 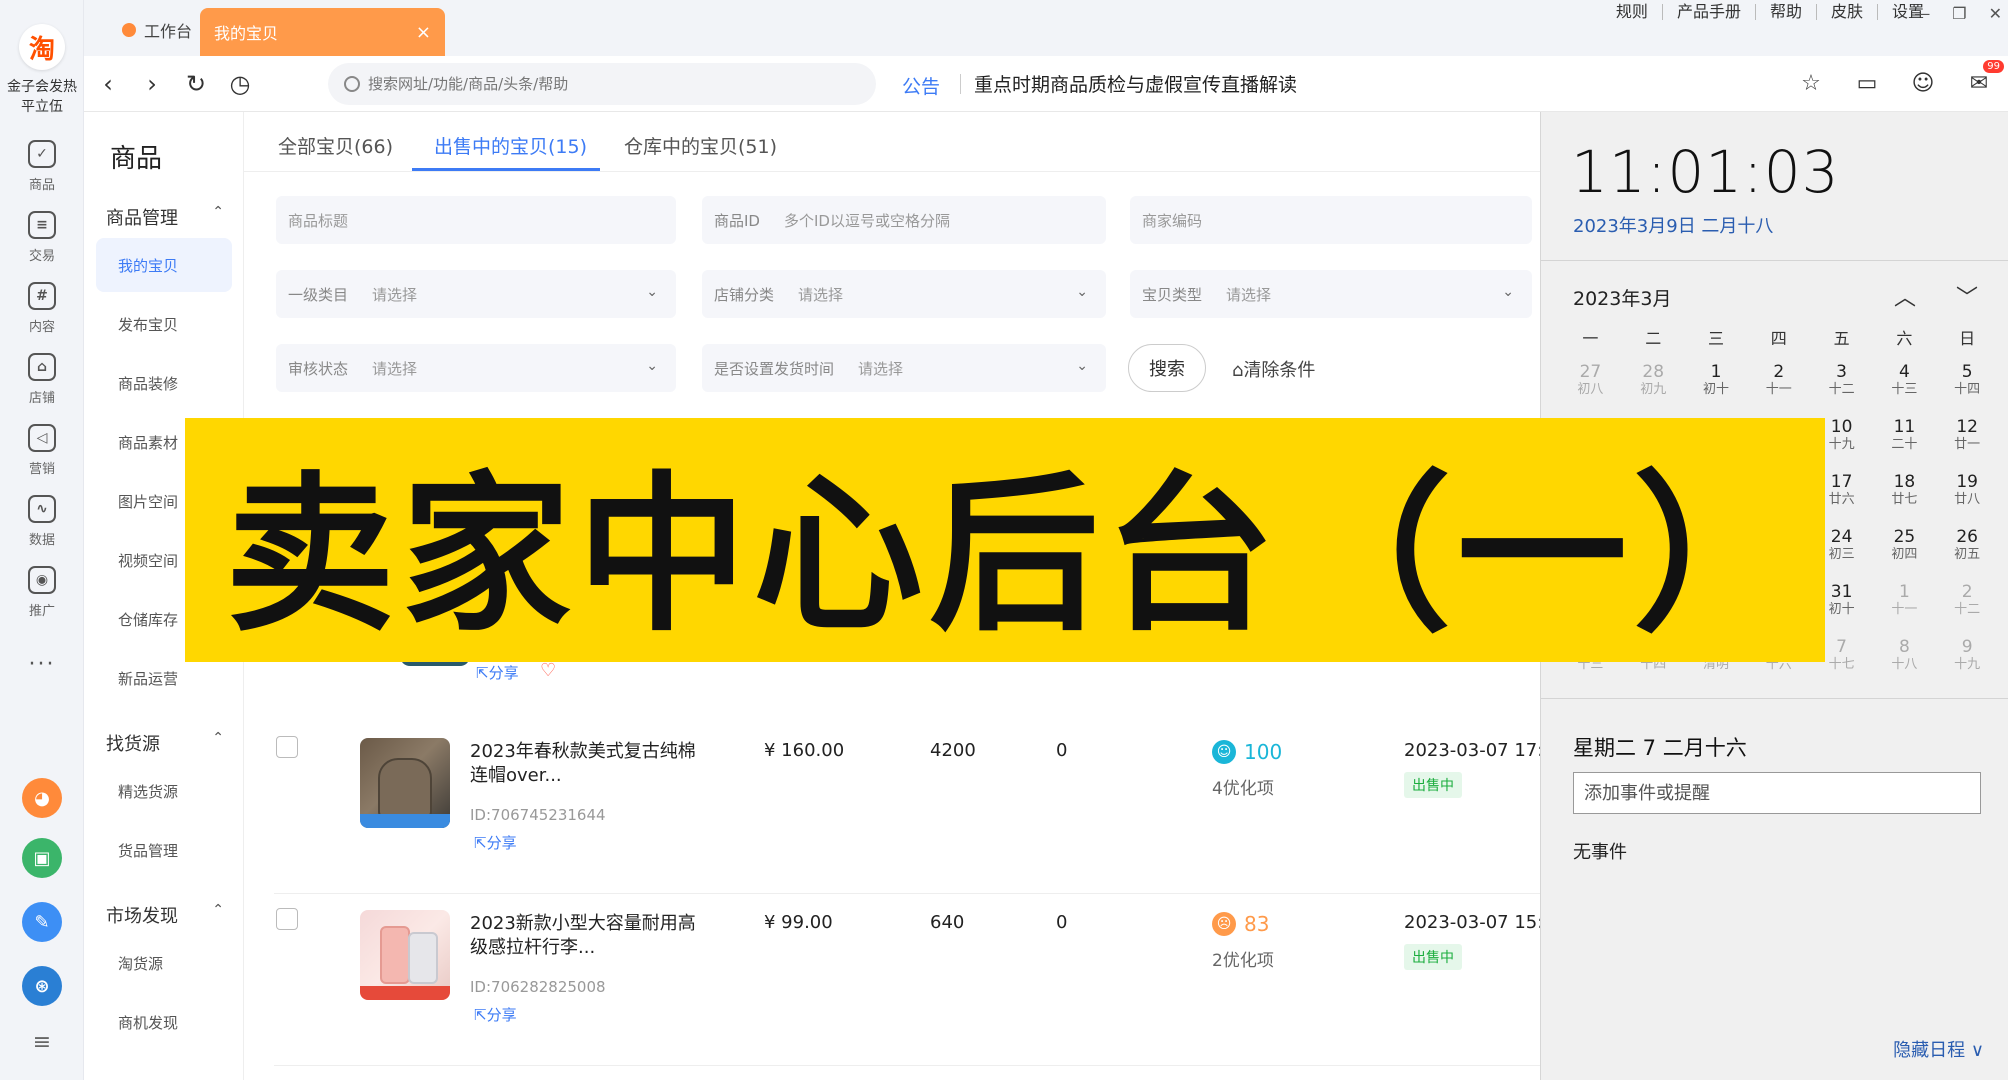 What do you see at coordinates (42, 47) in the screenshot?
I see `taobao-logo: 淘` at bounding box center [42, 47].